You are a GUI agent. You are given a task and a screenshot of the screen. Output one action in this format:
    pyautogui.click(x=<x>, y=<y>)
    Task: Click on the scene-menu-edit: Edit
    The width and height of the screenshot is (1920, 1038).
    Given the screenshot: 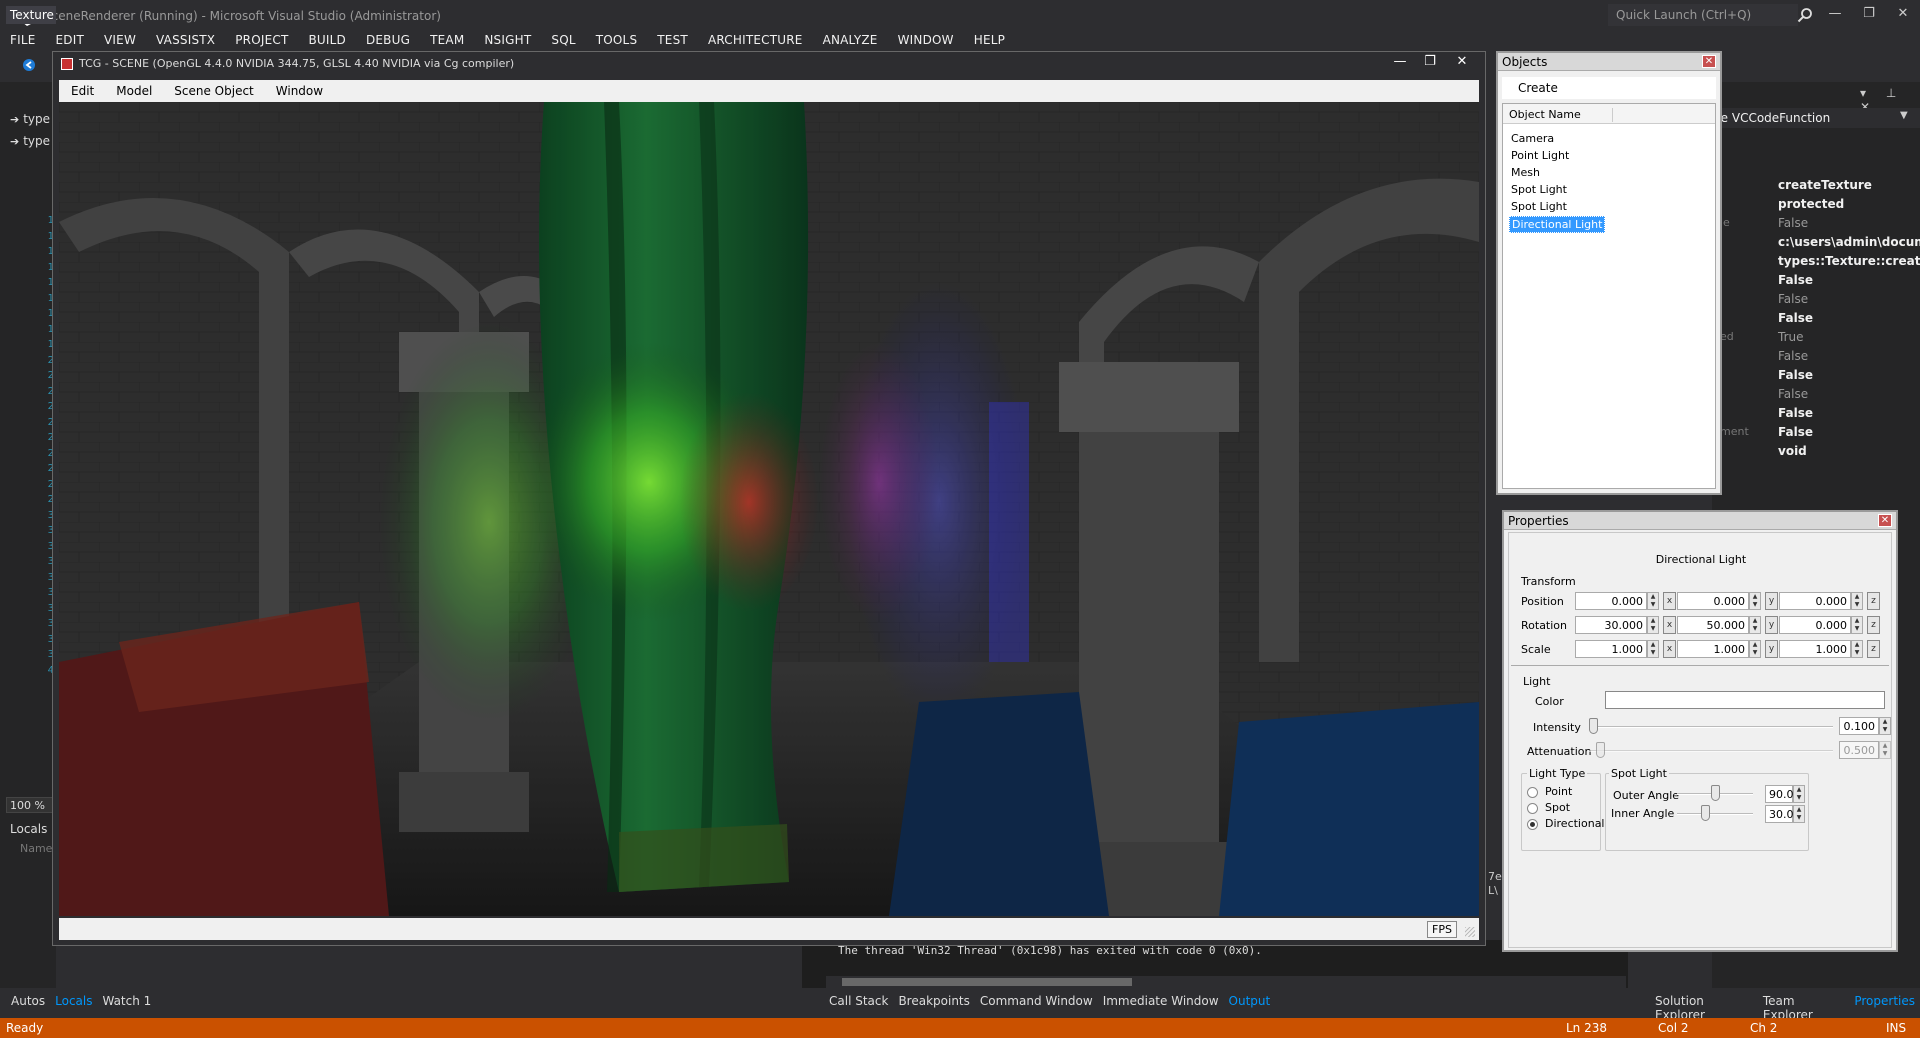 What is the action you would take?
    pyautogui.click(x=81, y=91)
    